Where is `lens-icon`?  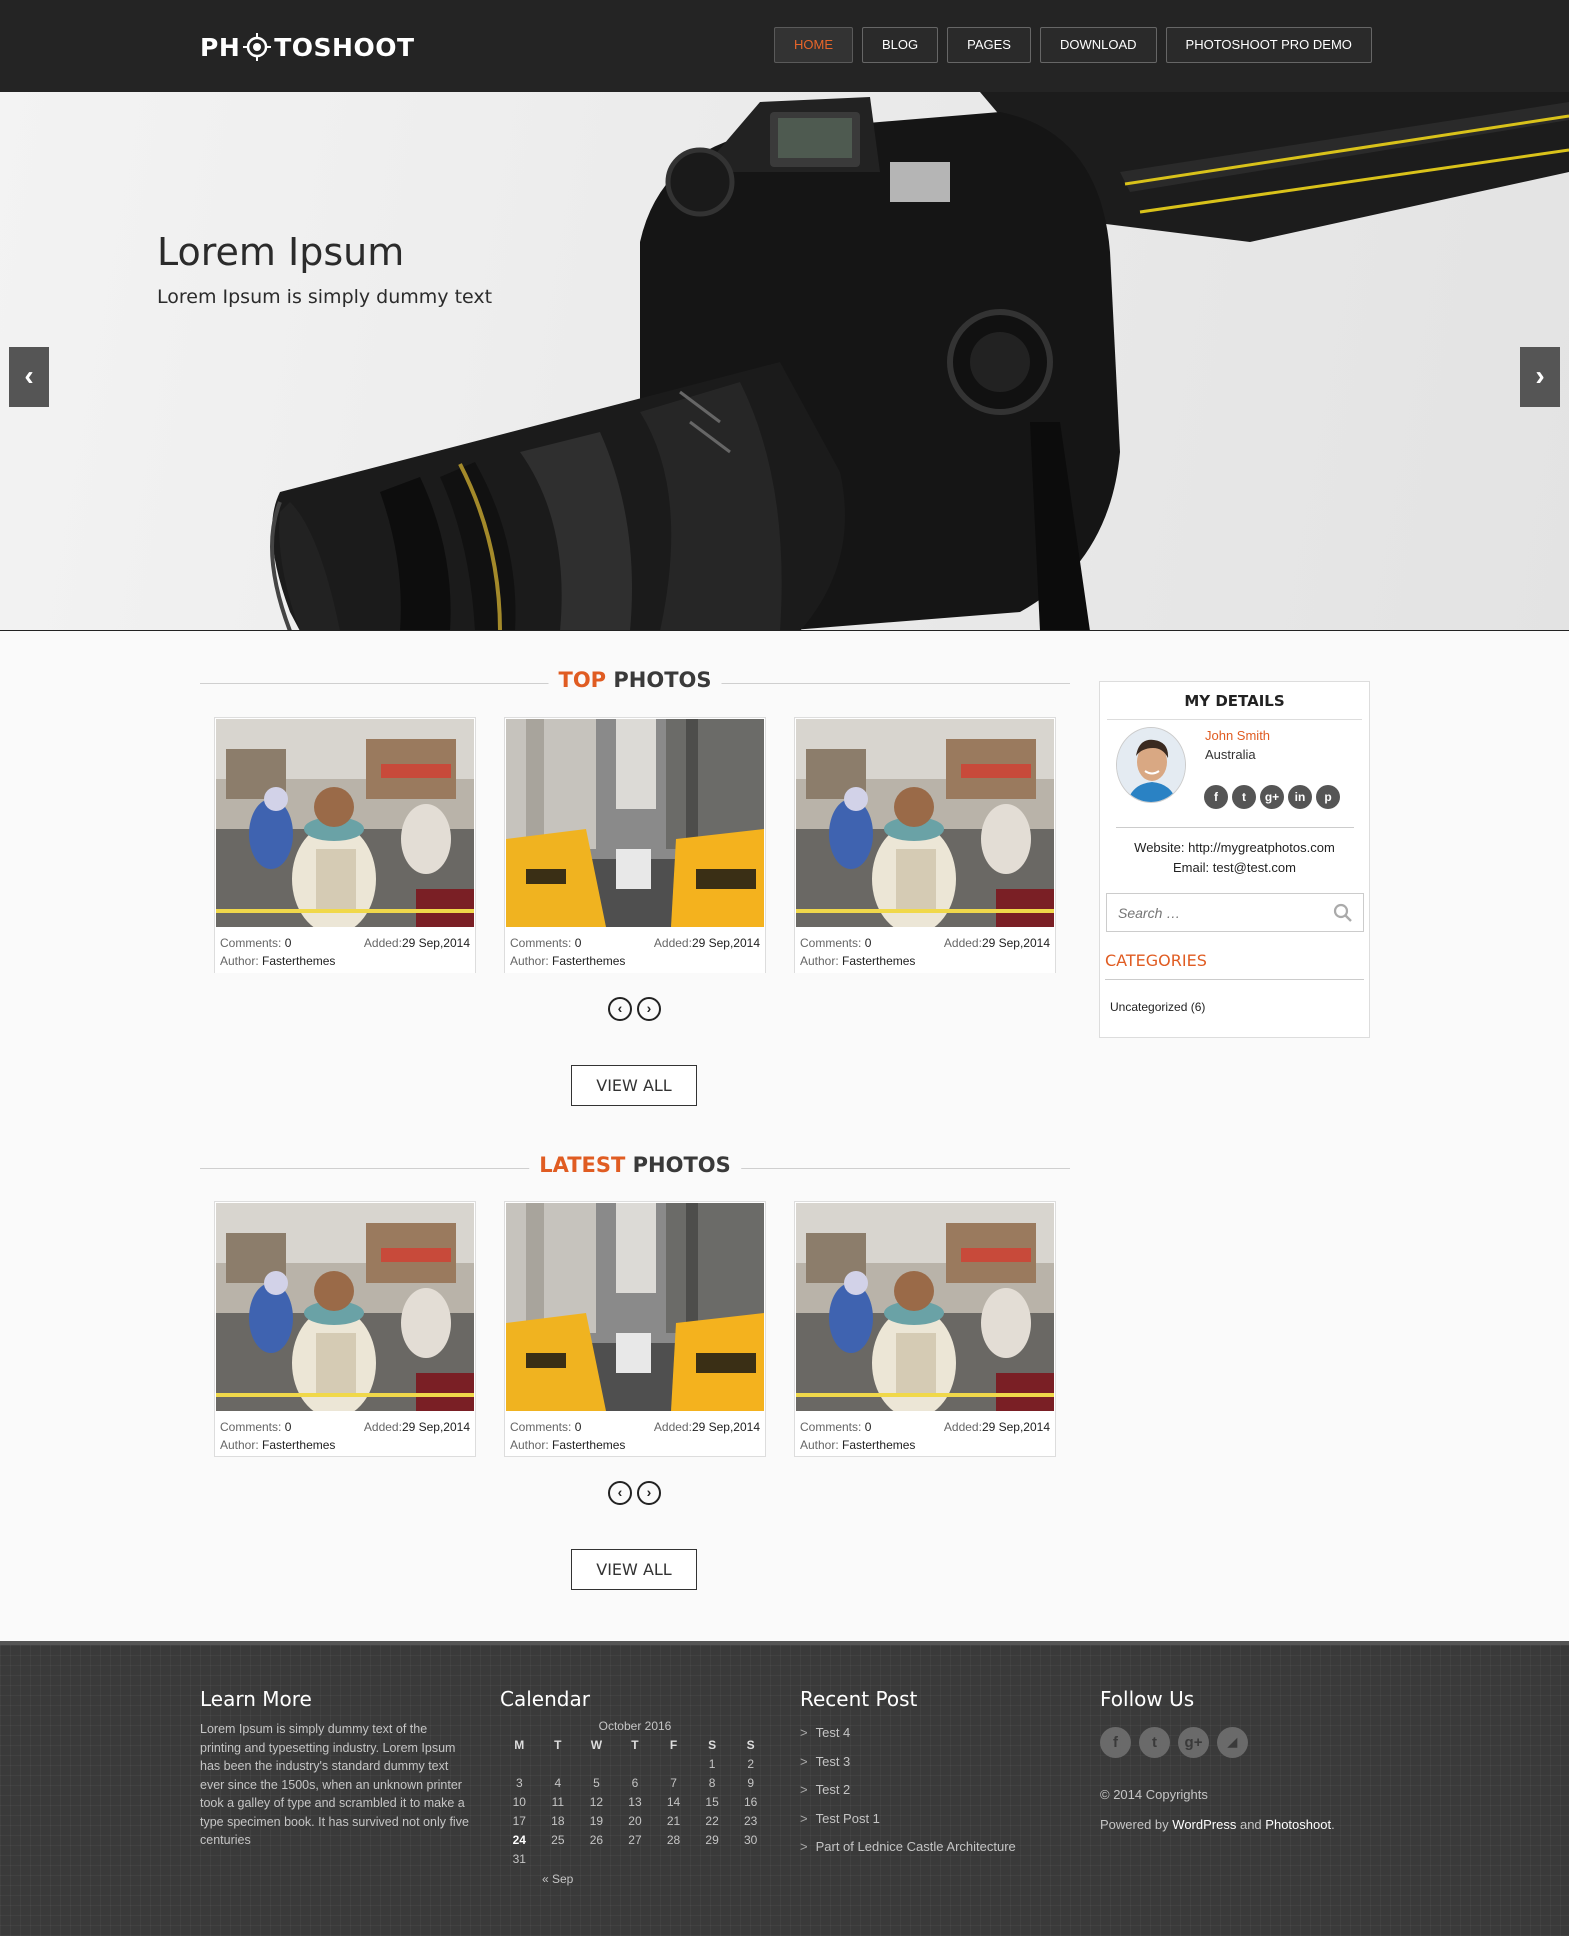 lens-icon is located at coordinates (257, 47).